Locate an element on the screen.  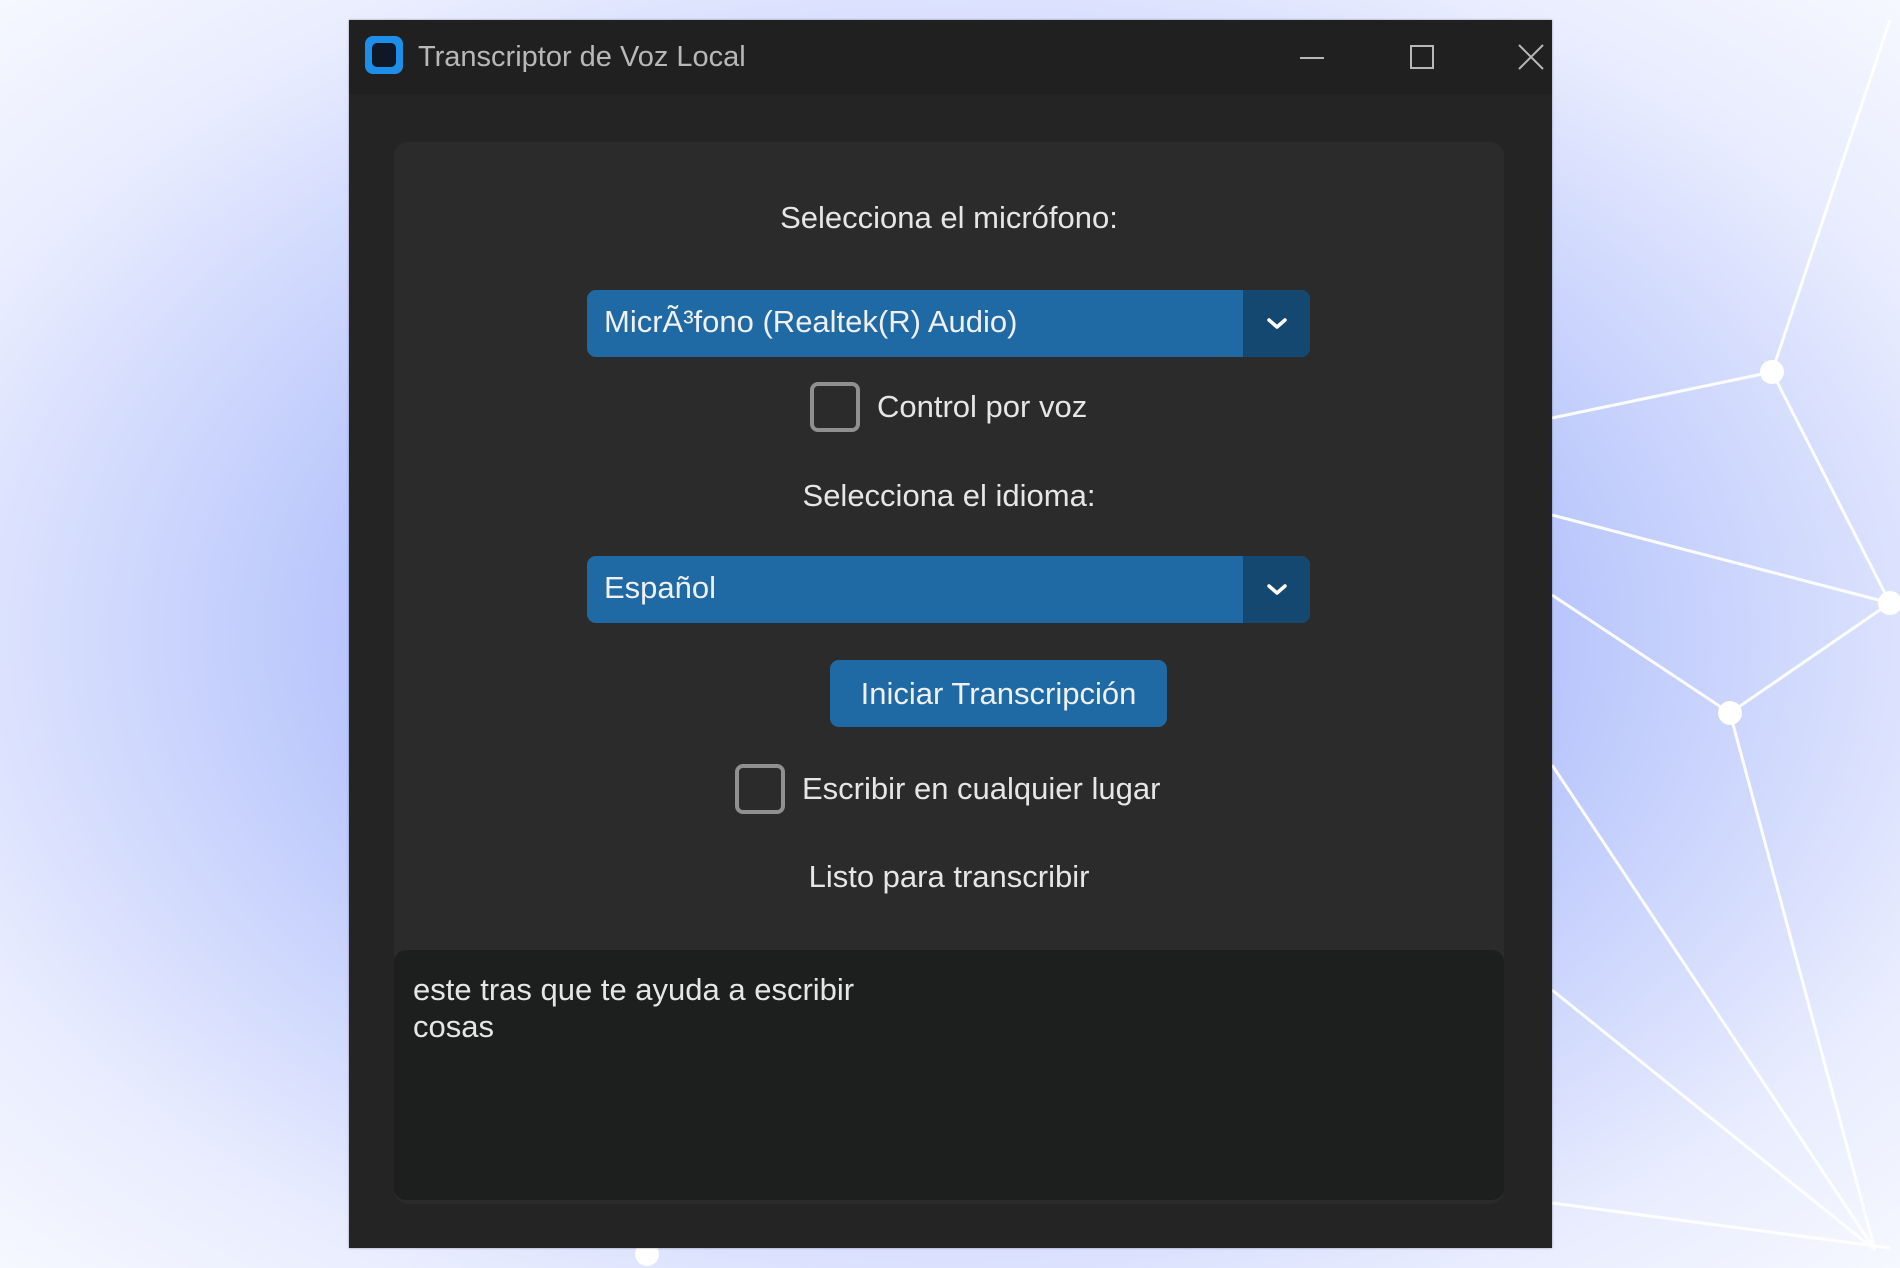
language-label: Selecciona el idioma: is located at coordinates (949, 495).